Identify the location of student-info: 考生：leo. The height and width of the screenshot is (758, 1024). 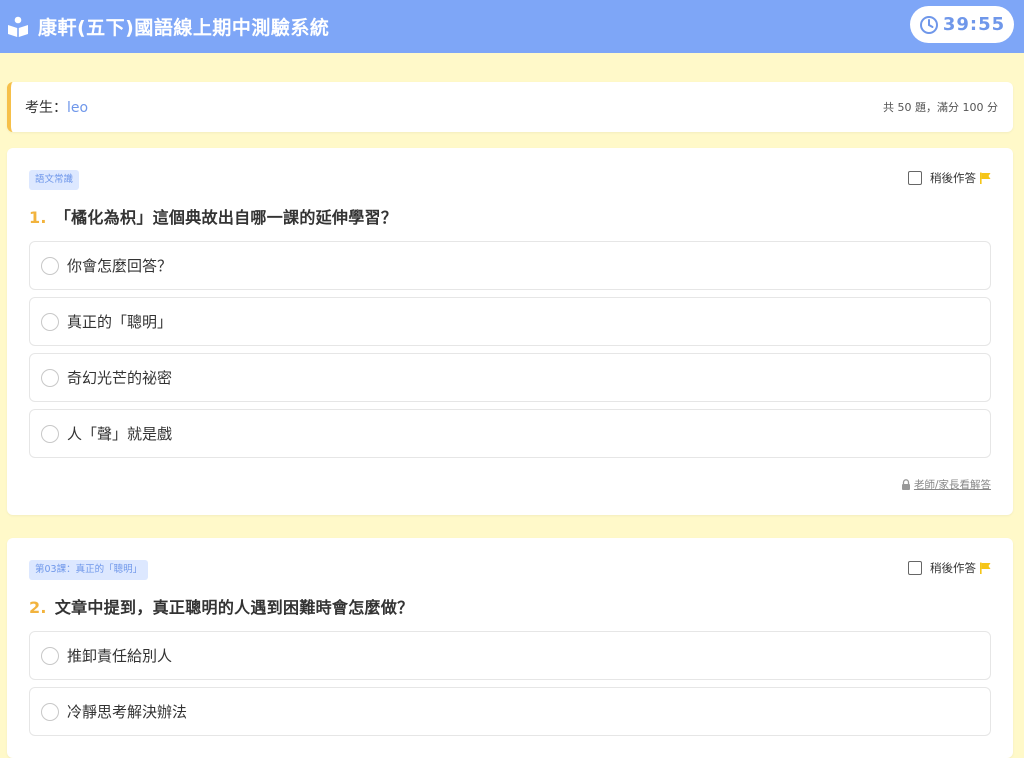
(56, 107).